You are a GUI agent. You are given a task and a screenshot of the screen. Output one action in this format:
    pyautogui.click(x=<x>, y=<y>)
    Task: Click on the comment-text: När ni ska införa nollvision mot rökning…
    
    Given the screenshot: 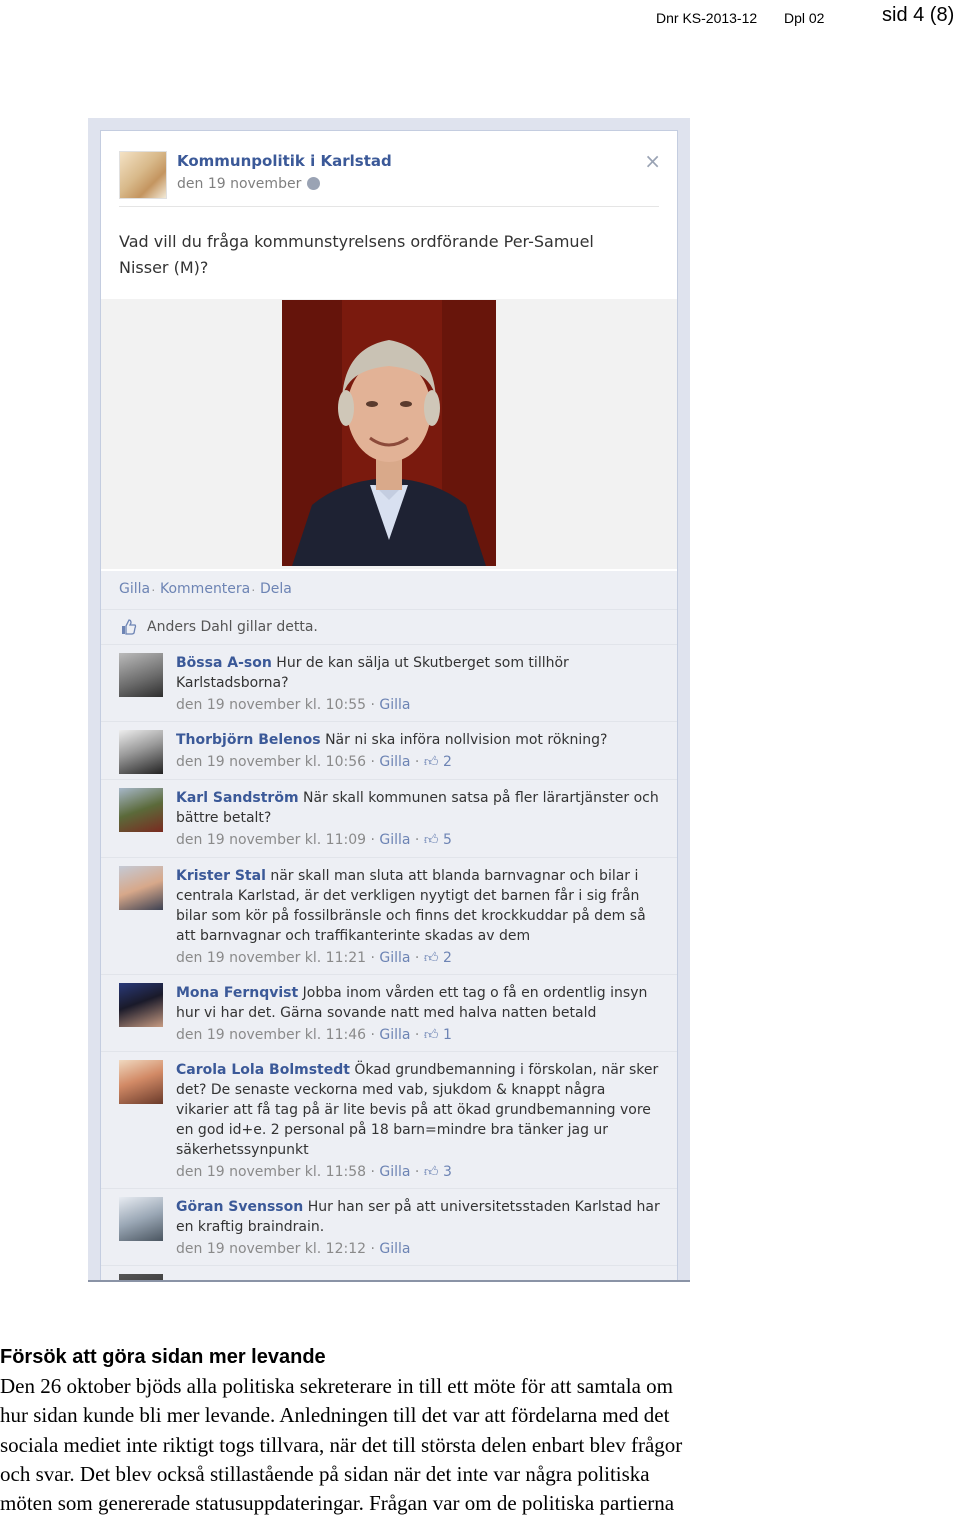 What is the action you would take?
    pyautogui.click(x=466, y=740)
    